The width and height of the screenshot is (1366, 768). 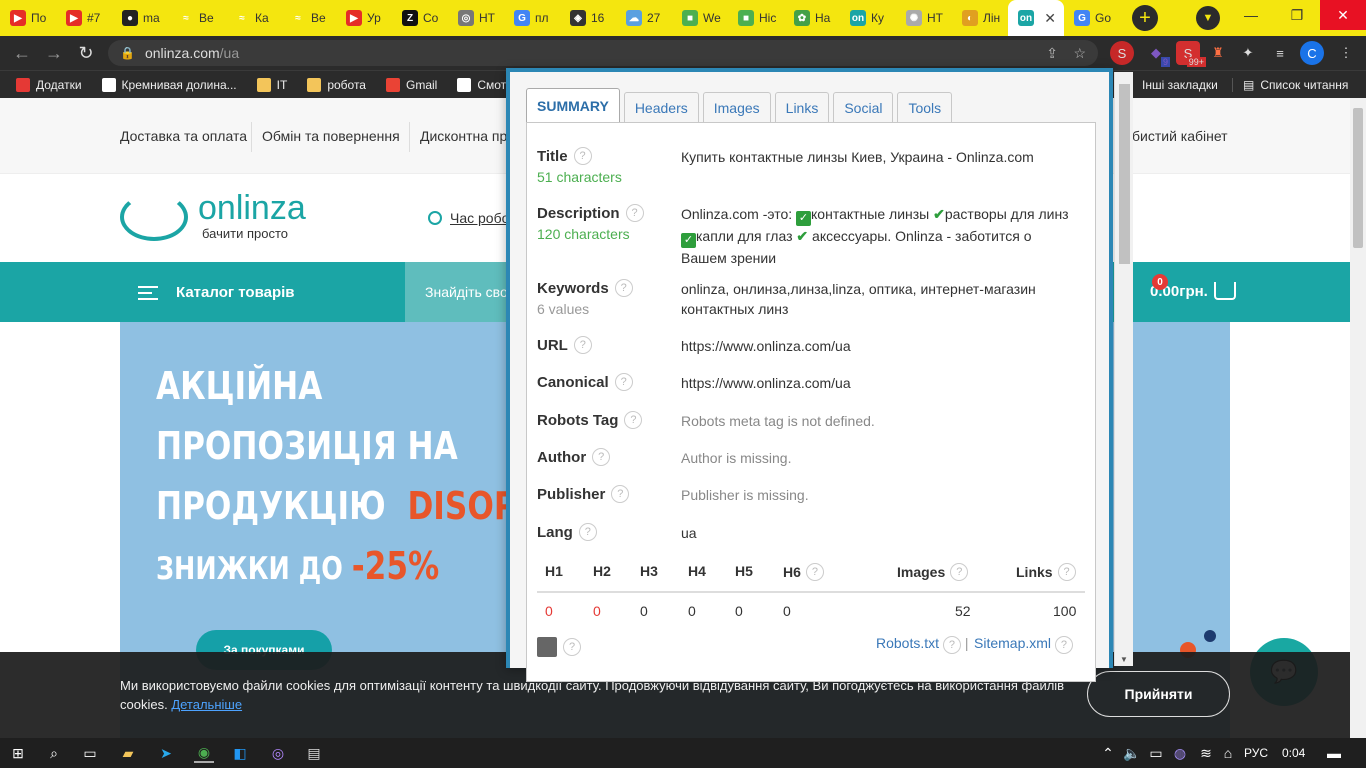 What do you see at coordinates (1092, 18) in the screenshot?
I see `browser-tab: G Go` at bounding box center [1092, 18].